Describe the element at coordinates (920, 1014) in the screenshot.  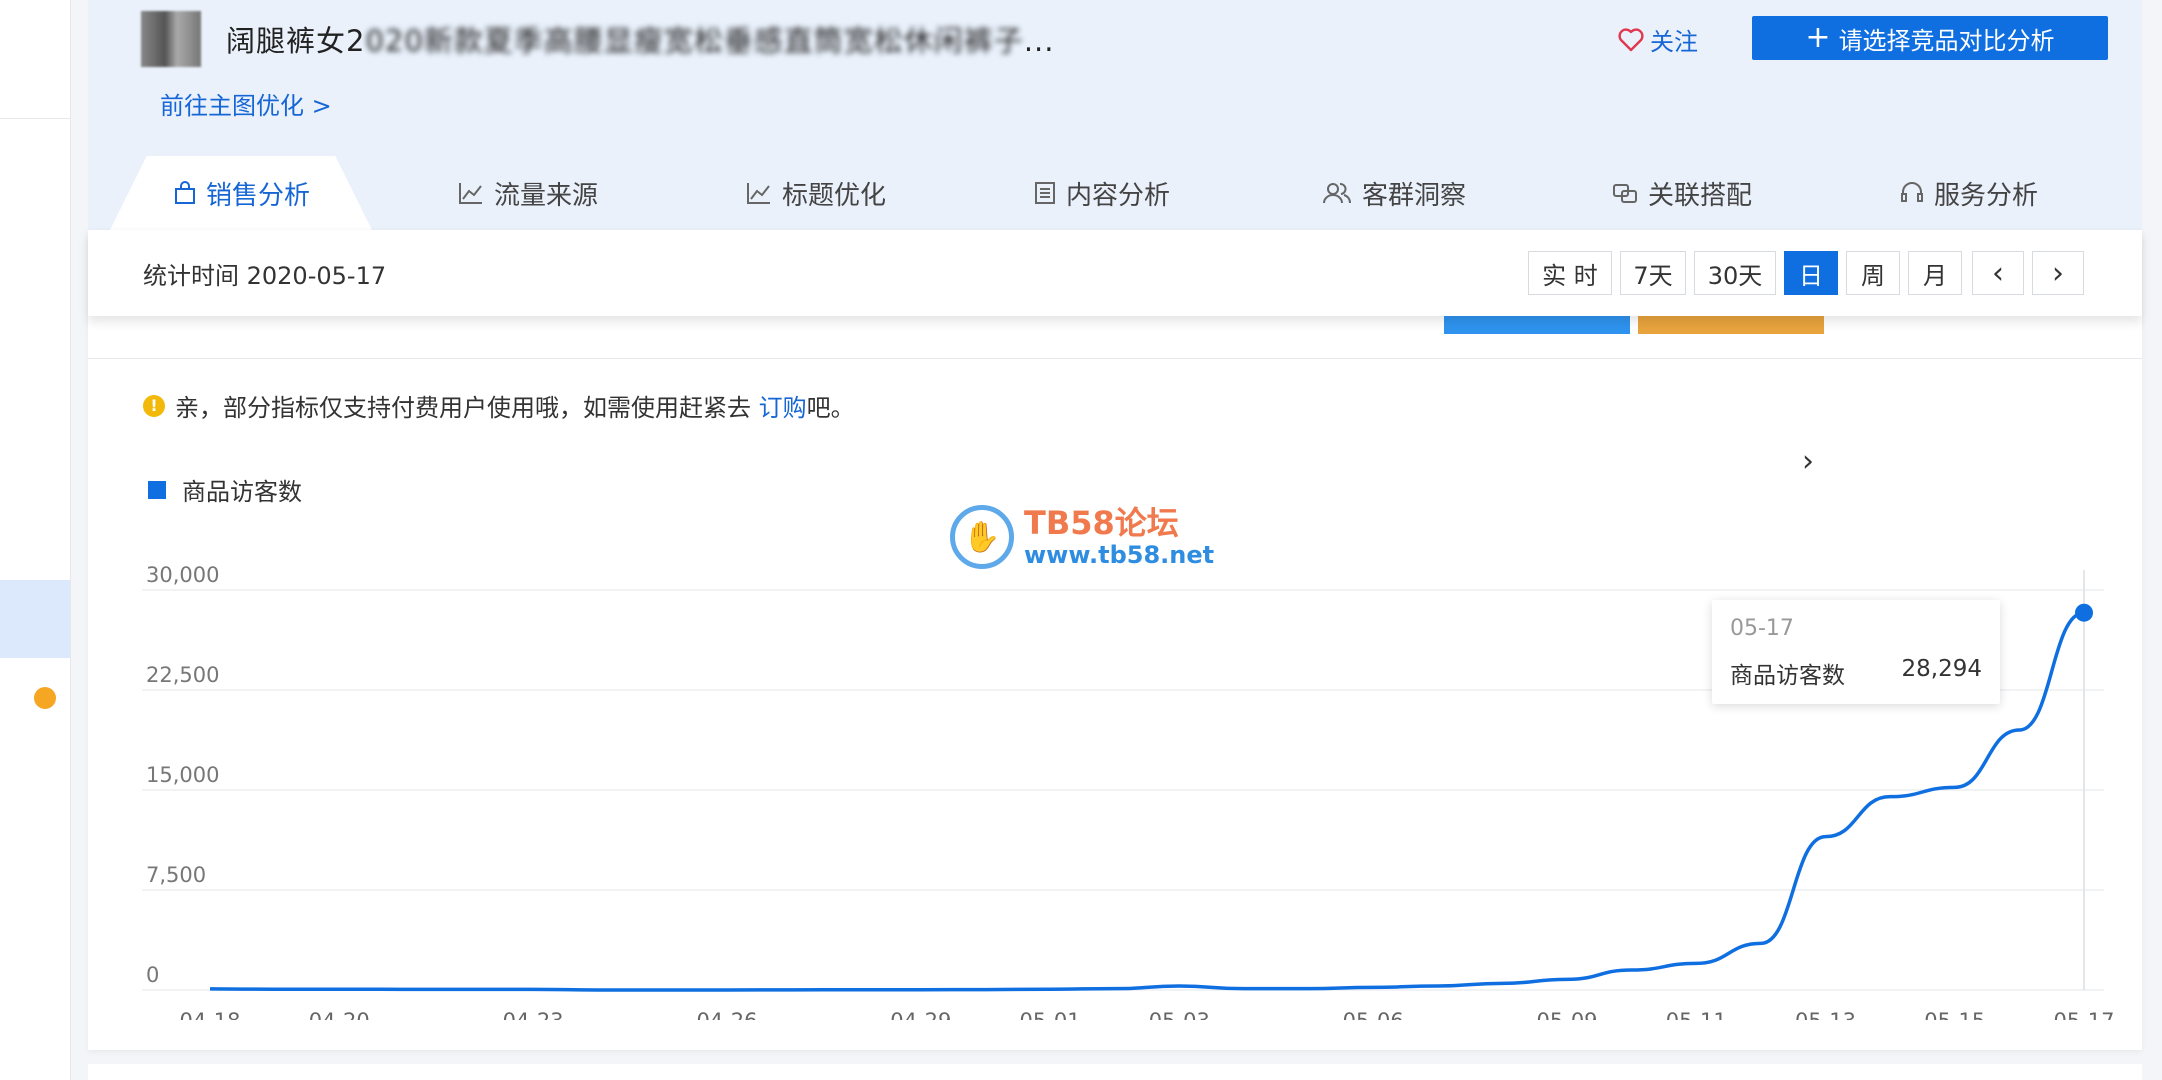
I see `x-tick-label: 04-29` at that location.